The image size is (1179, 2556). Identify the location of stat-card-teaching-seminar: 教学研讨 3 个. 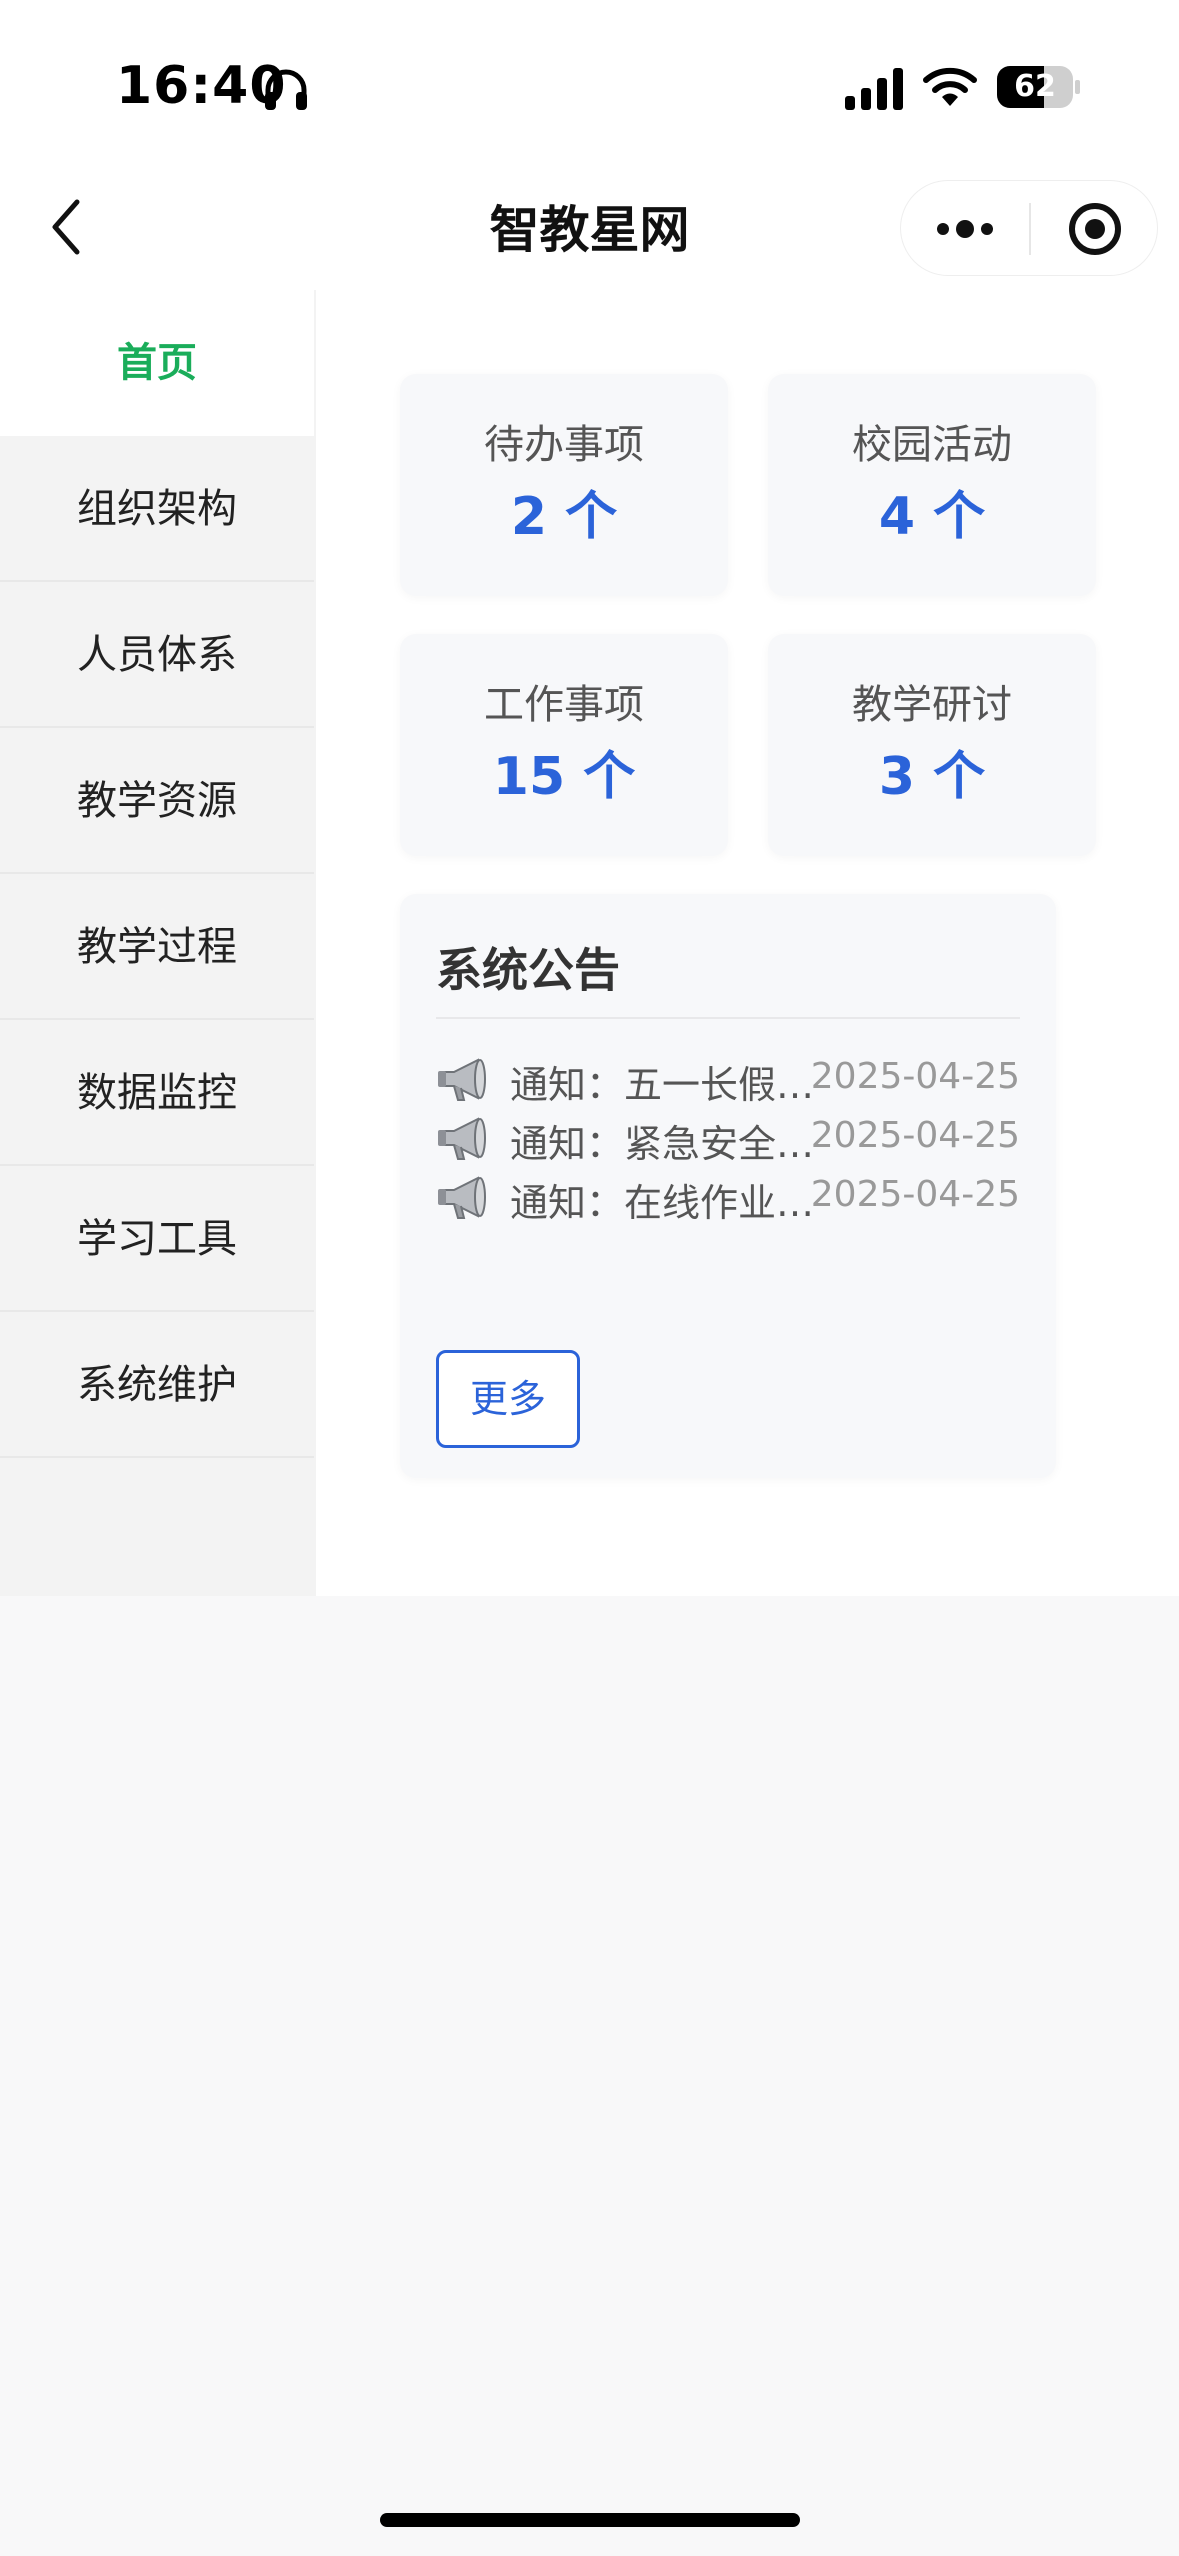
(932, 745).